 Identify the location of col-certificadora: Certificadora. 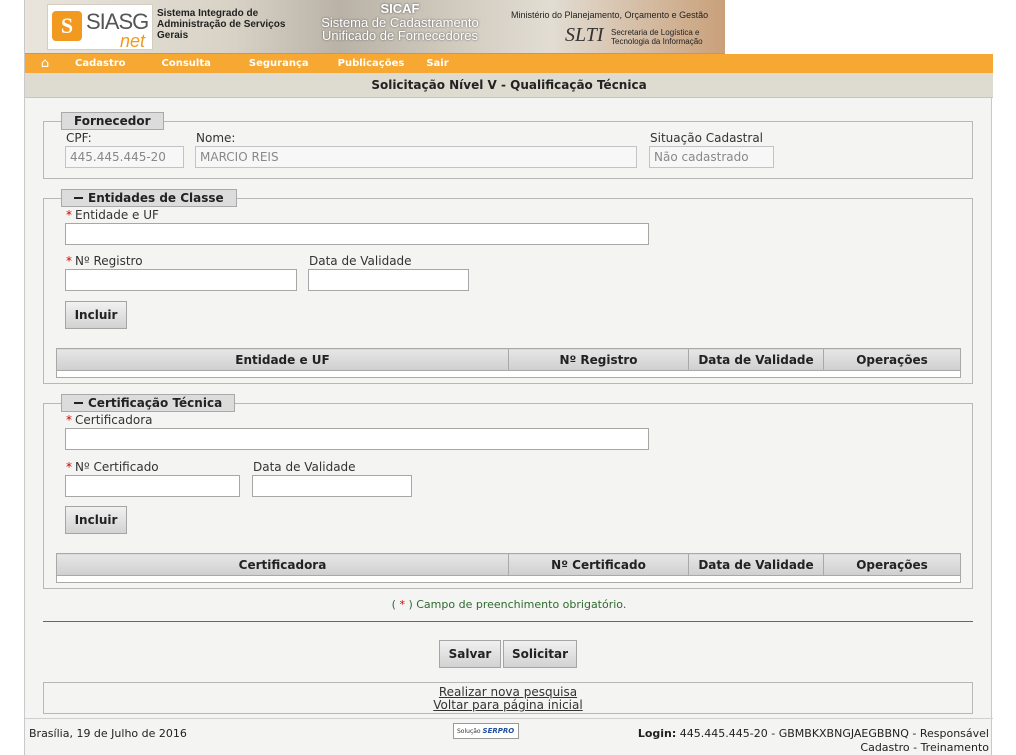
(282, 564).